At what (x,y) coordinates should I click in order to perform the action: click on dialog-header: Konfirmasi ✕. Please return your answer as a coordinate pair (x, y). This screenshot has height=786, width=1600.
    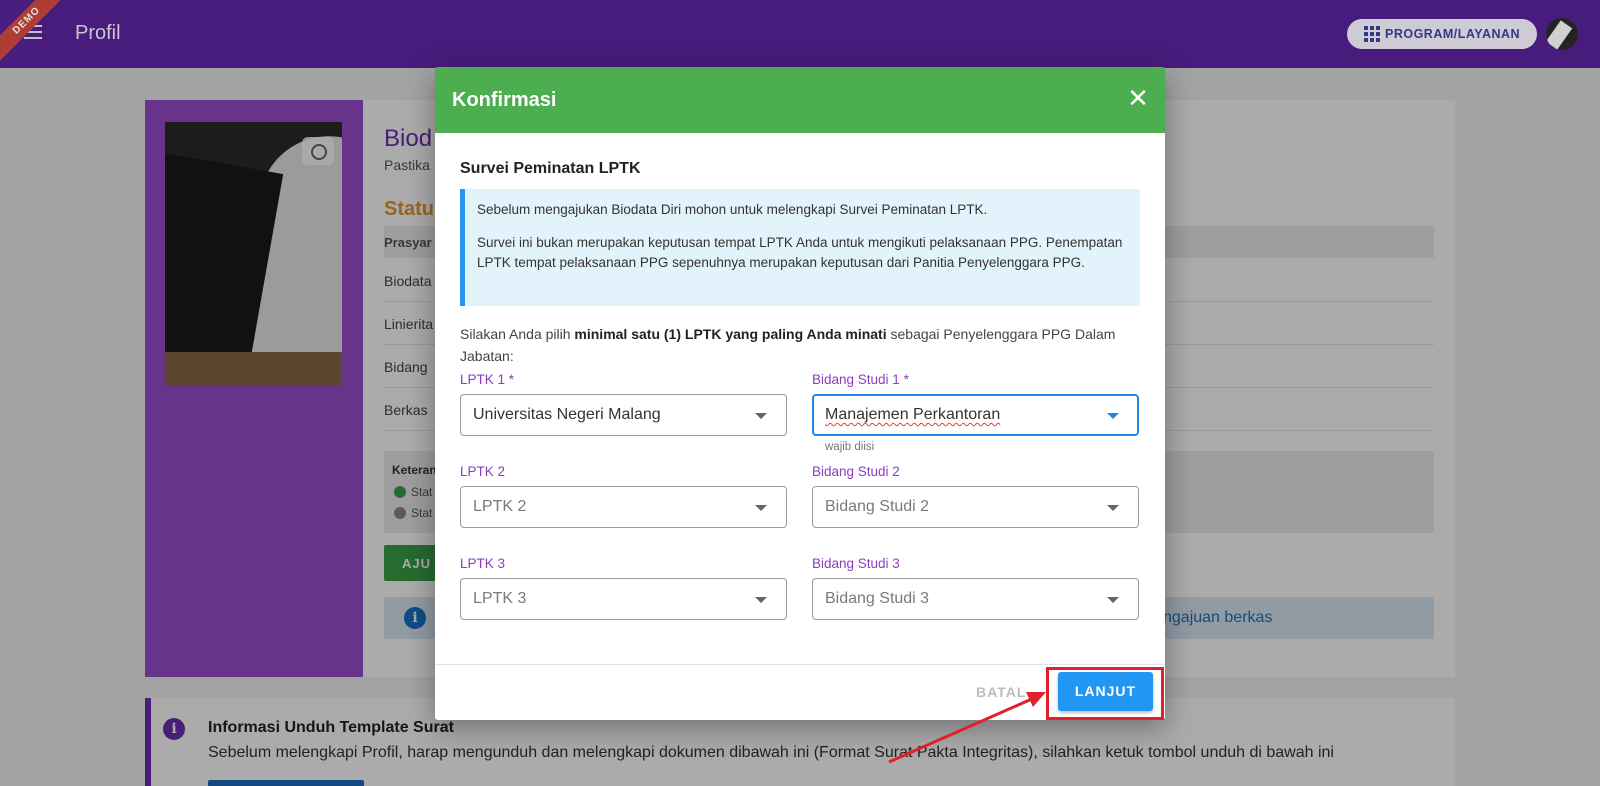
    Looking at the image, I should click on (800, 100).